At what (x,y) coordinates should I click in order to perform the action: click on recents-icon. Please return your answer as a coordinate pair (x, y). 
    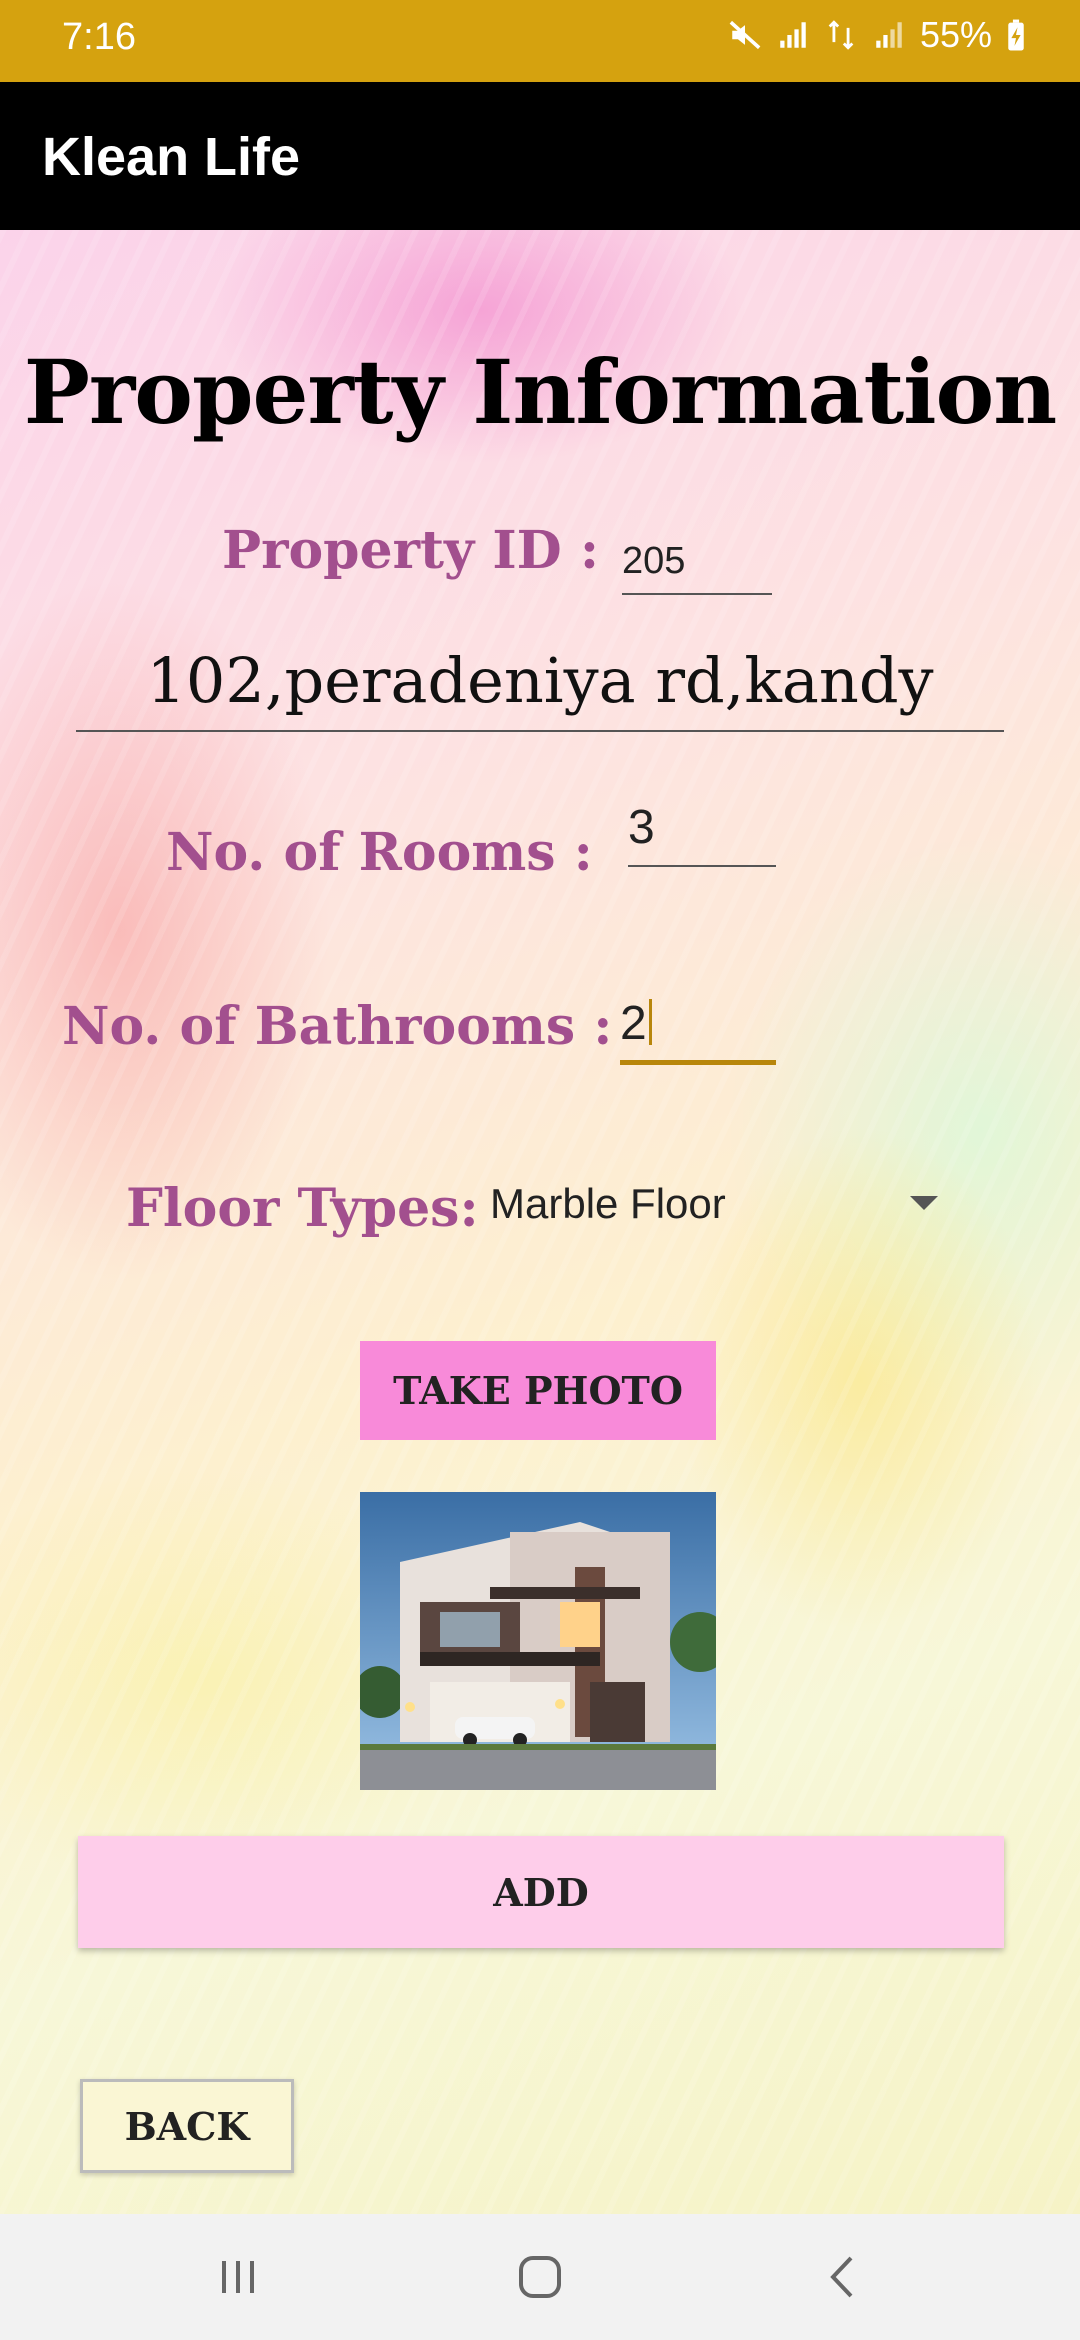
    Looking at the image, I should click on (238, 2277).